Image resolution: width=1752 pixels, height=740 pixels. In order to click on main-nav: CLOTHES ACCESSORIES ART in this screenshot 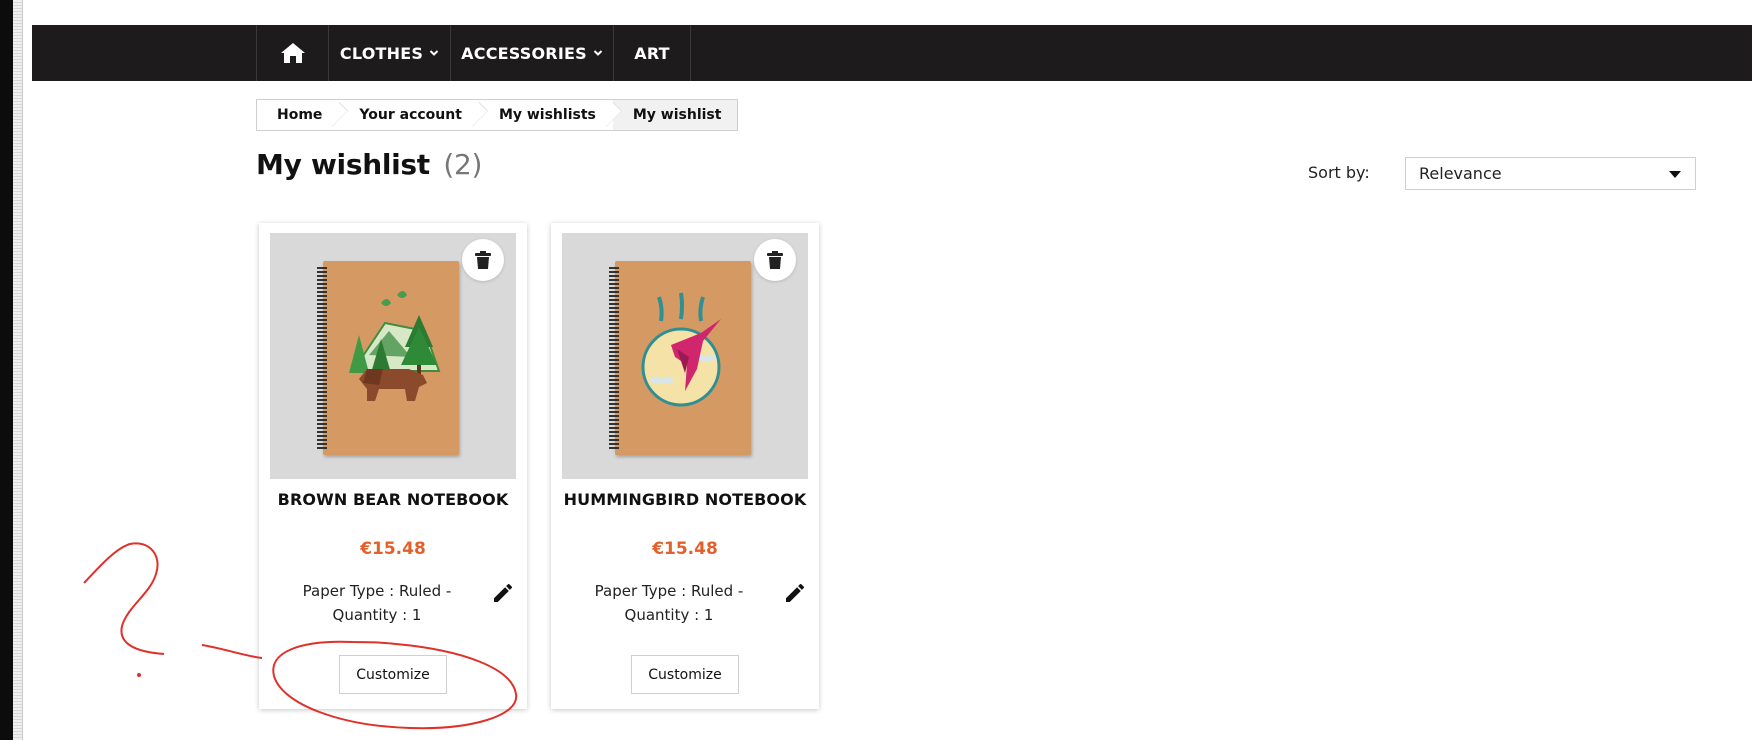, I will do `click(892, 53)`.